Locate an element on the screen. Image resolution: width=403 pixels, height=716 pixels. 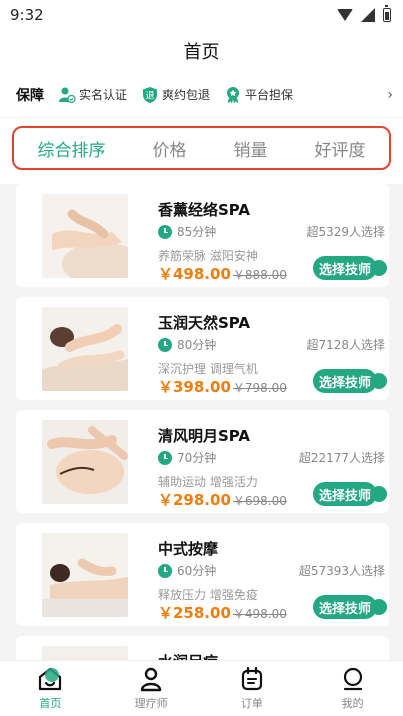
guarantee-item-refund: 退 爽约包退 is located at coordinates (175, 95).